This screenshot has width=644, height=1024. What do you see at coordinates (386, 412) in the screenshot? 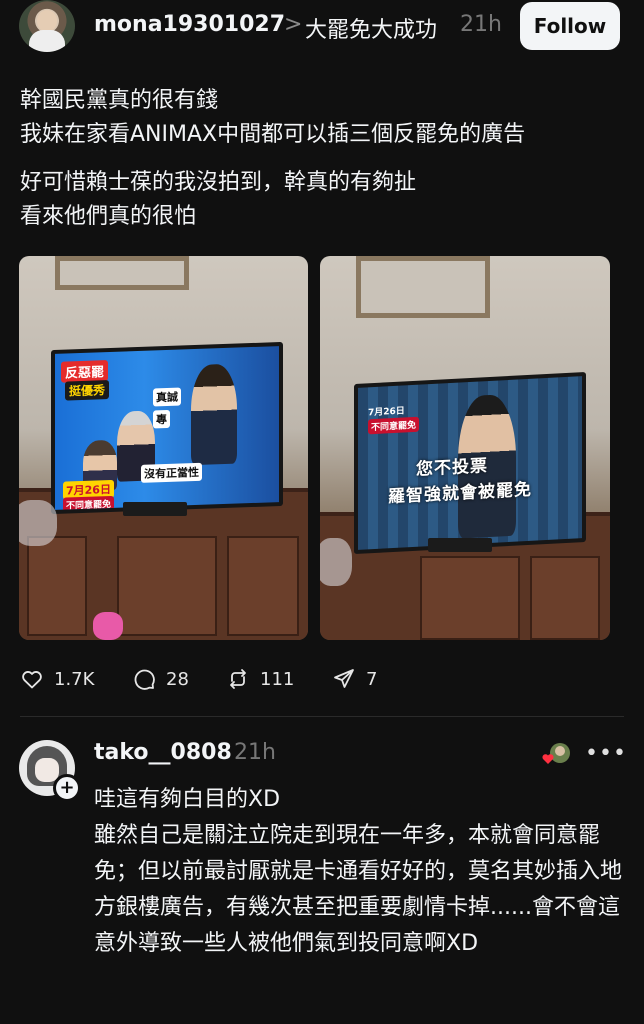
I see `screen-date: 7月26日` at bounding box center [386, 412].